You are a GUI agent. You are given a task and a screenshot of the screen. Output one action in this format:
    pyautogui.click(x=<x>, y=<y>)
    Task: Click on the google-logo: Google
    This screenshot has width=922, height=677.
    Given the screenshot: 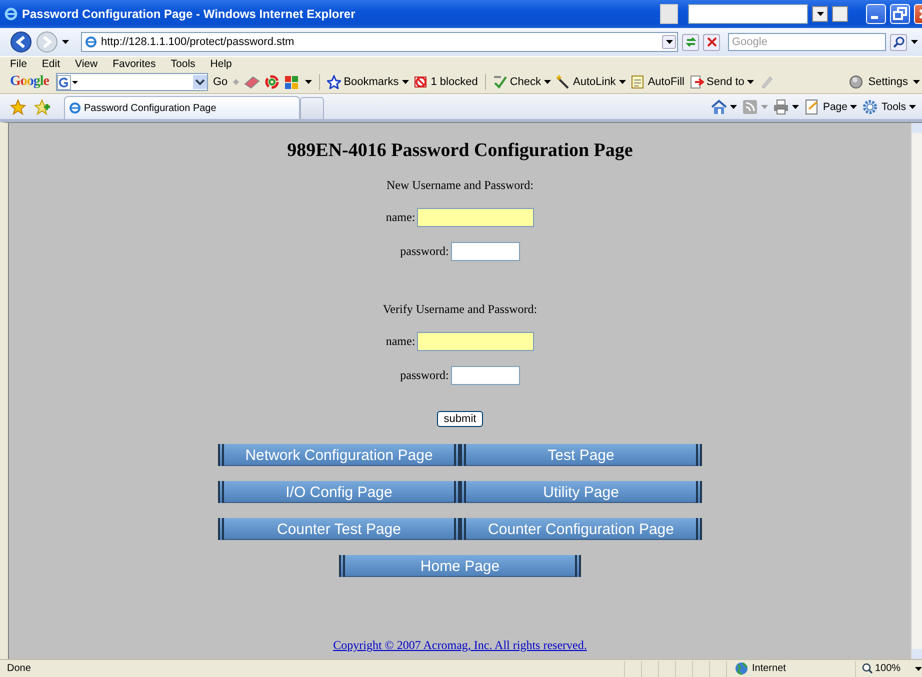 What is the action you would take?
    pyautogui.click(x=29, y=82)
    